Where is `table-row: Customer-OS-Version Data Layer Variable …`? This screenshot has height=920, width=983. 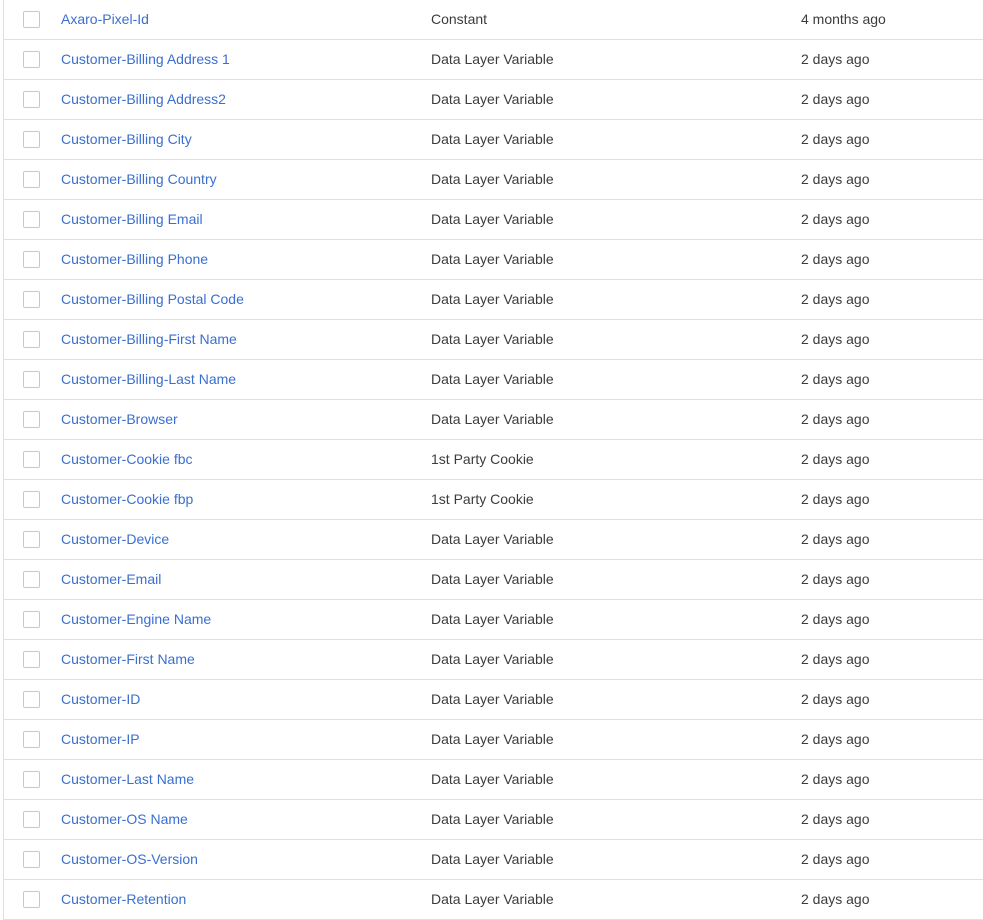 table-row: Customer-OS-Version Data Layer Variable … is located at coordinates (493, 860).